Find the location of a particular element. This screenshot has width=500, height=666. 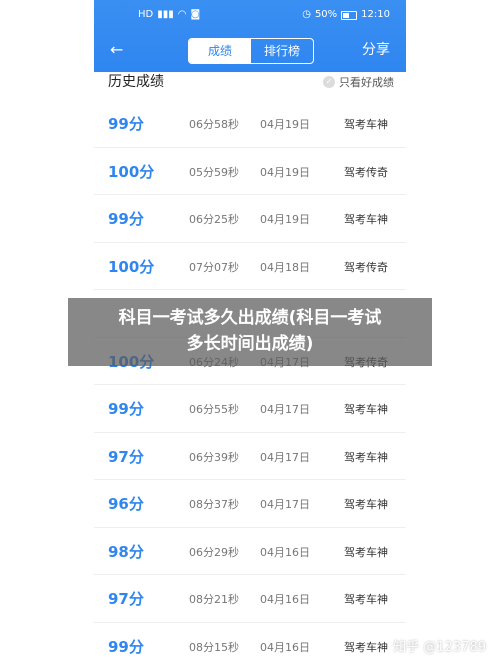

wifi-icon: ◠ is located at coordinates (182, 14).